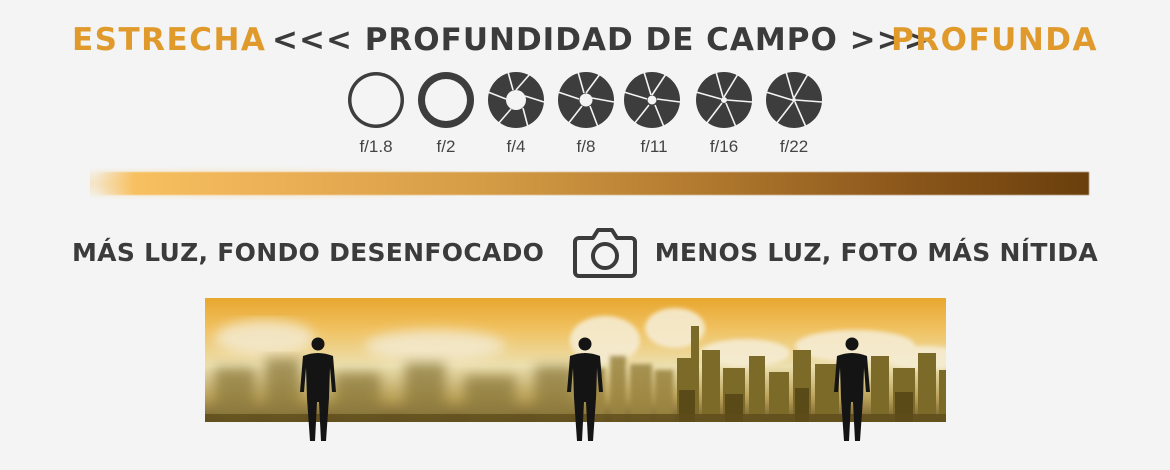  Describe the element at coordinates (794, 99) in the screenshot. I see `aperture-f22-icon` at that location.